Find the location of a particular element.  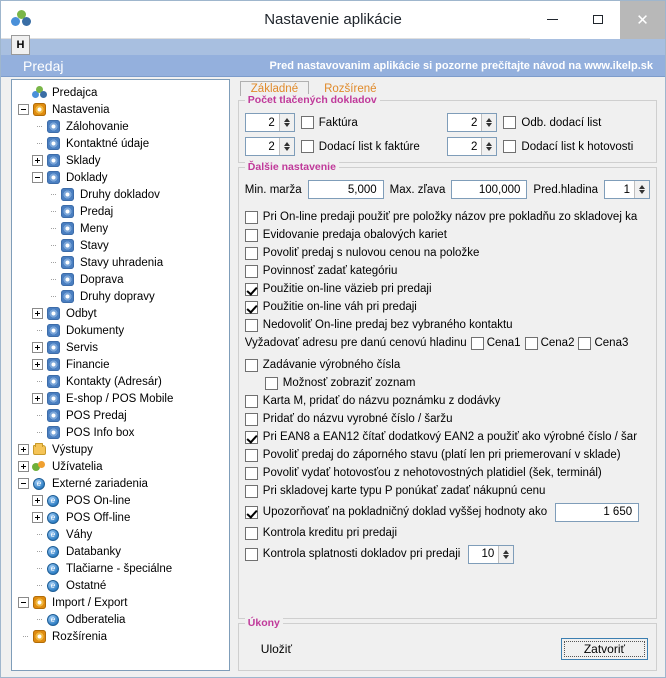

tree-item: Výstupy is located at coordinates (122, 449).